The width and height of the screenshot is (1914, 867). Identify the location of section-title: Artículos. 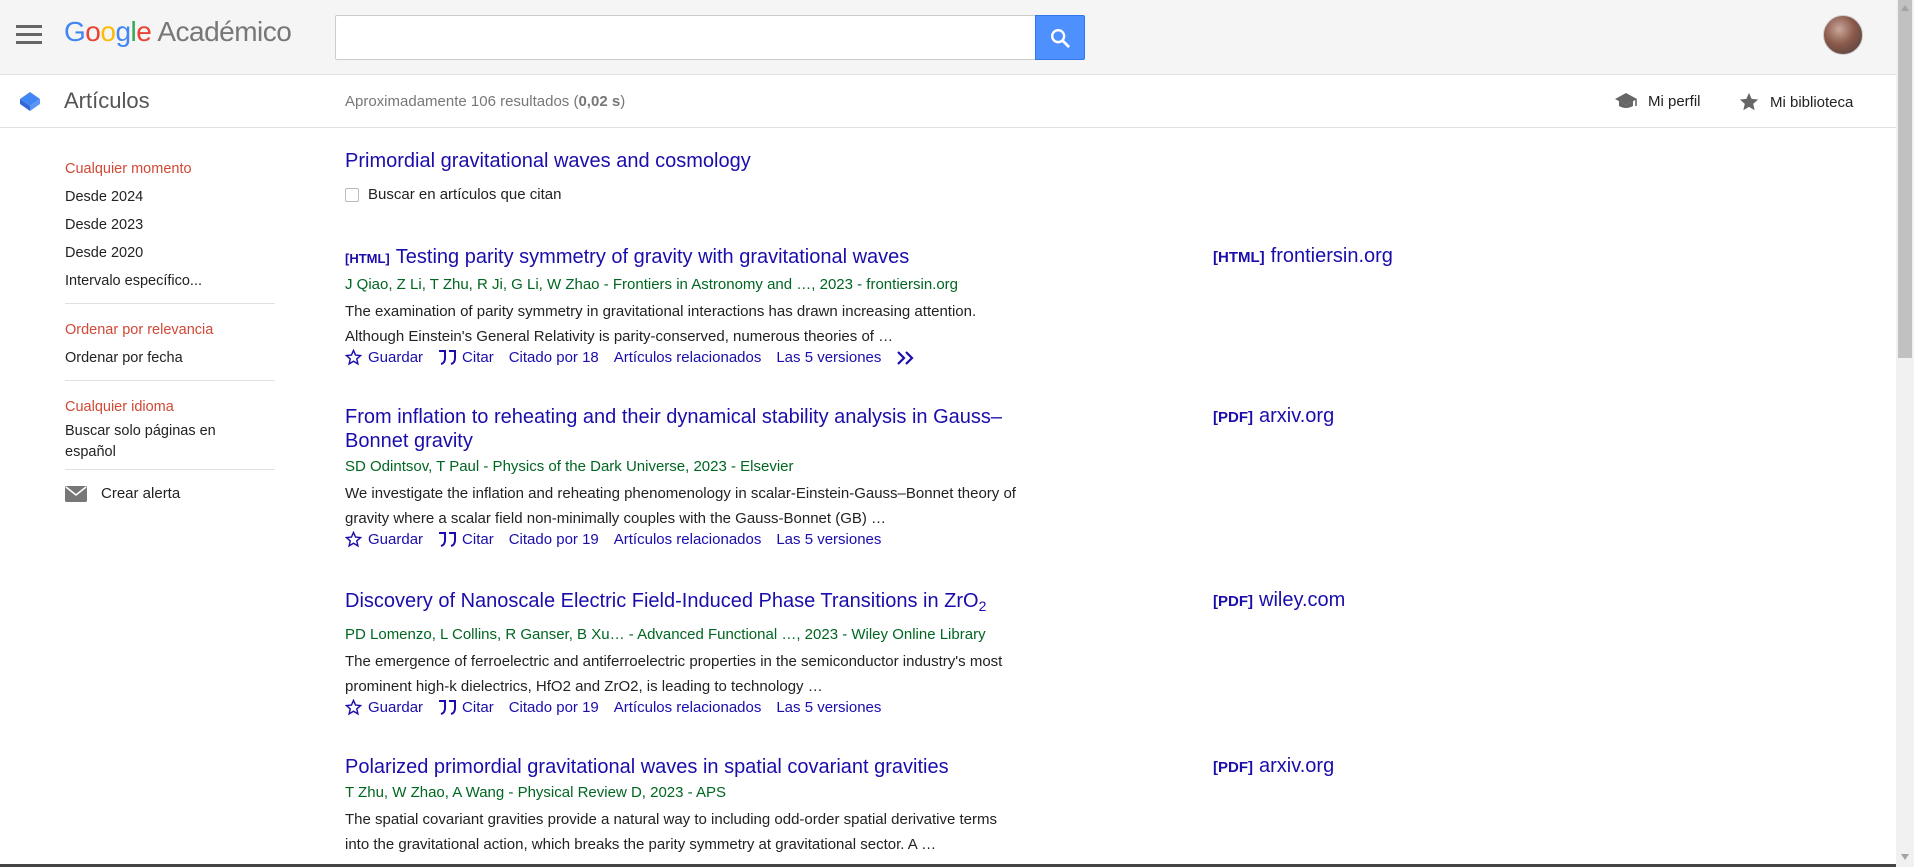
(107, 100).